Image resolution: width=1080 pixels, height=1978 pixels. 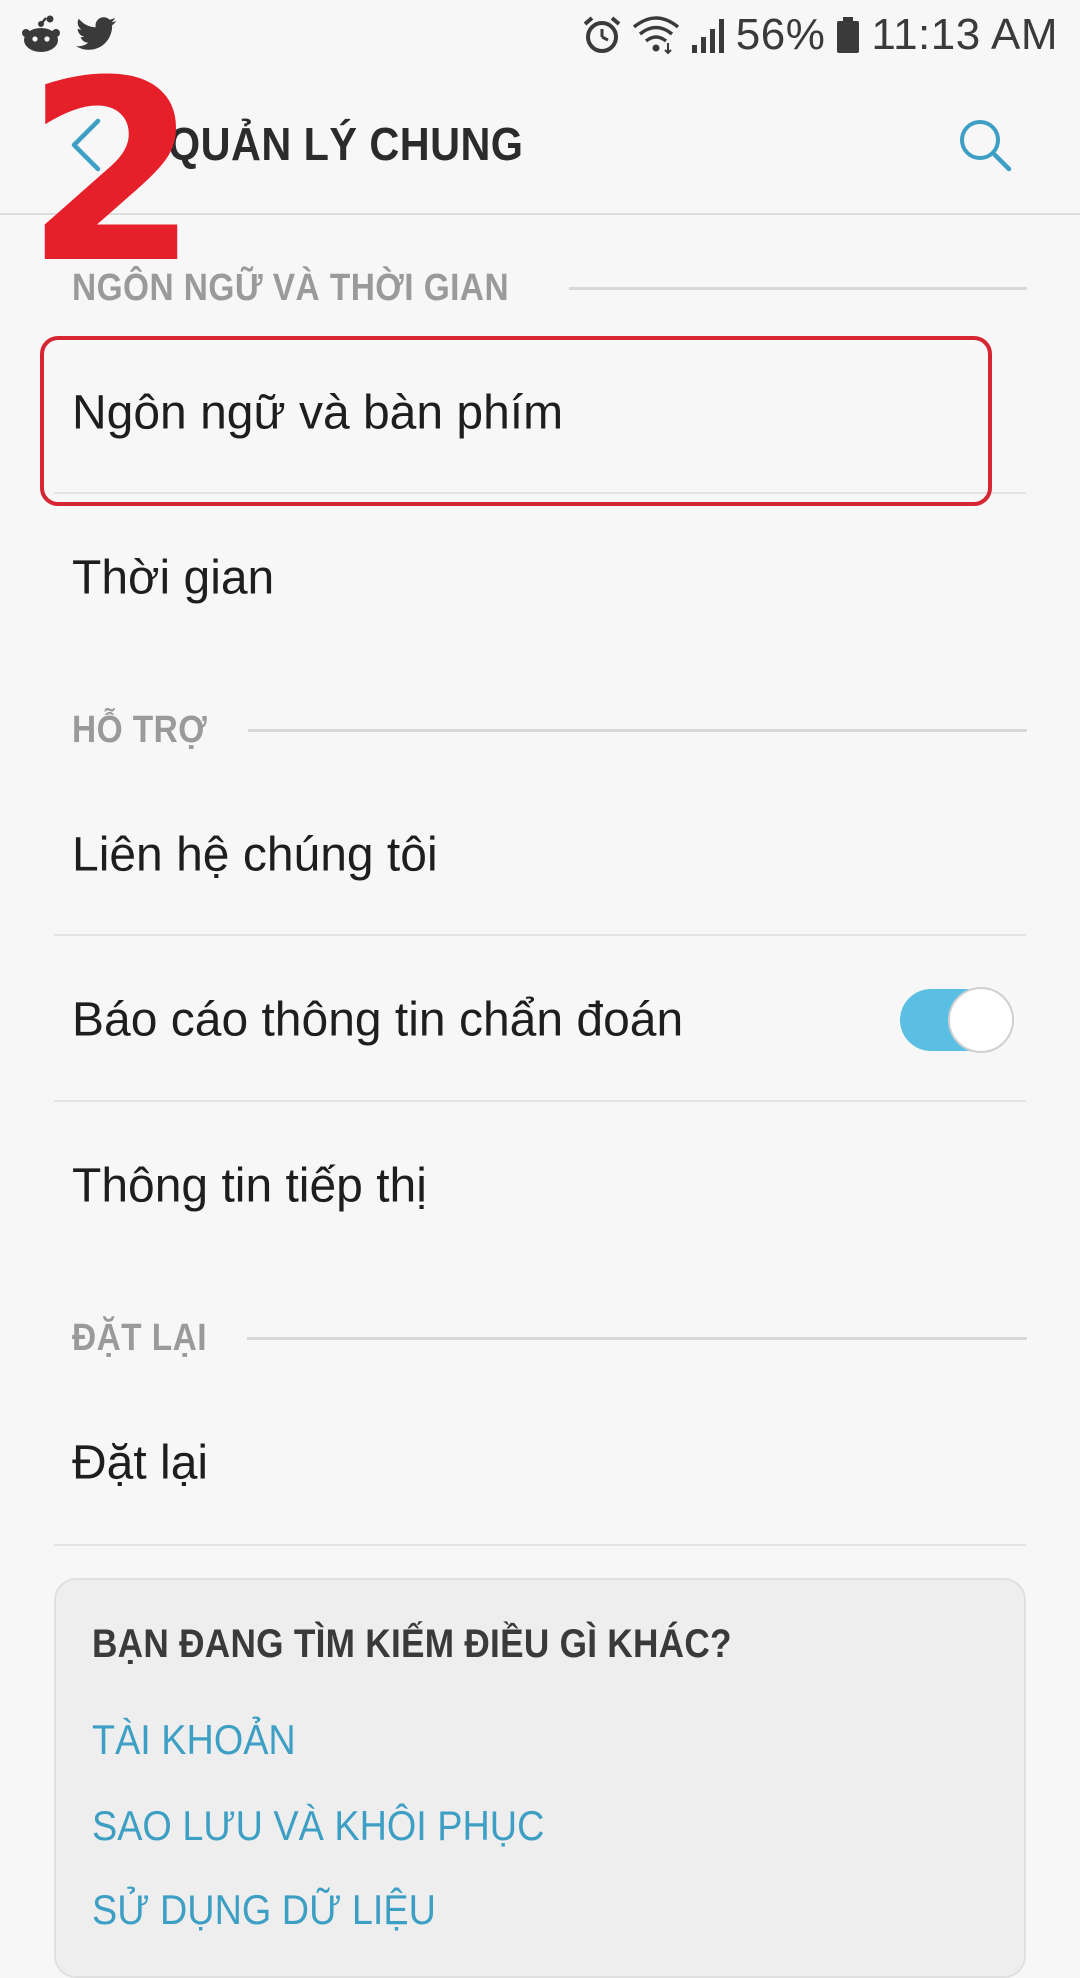 I want to click on section-label: ĐẶT LẠI, so click(x=139, y=1337).